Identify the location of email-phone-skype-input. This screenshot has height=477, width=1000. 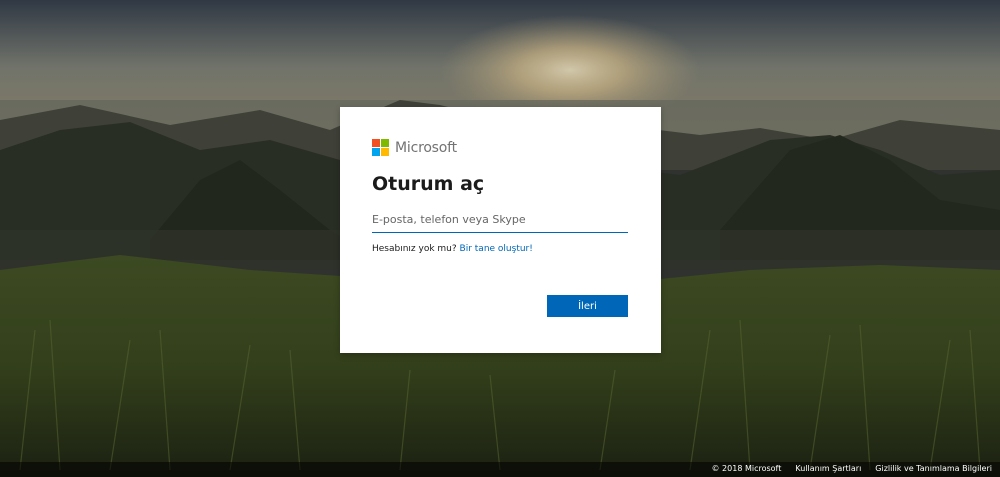
(500, 220).